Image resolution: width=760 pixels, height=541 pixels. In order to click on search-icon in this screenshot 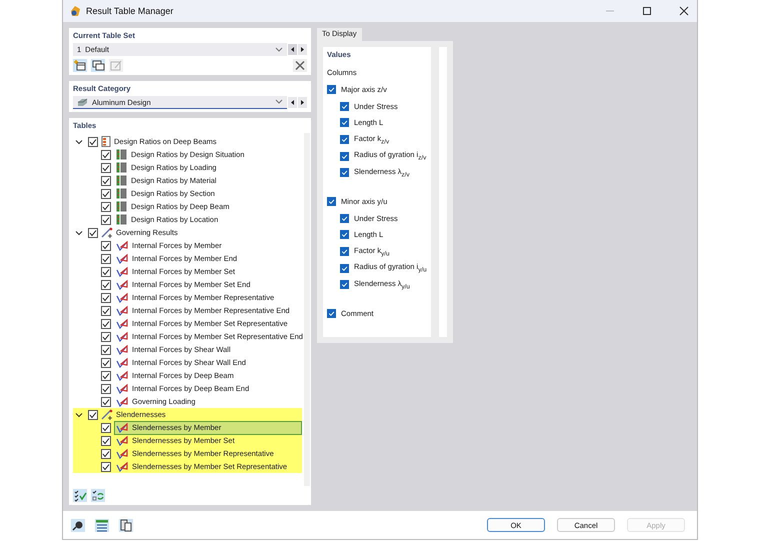, I will do `click(78, 525)`.